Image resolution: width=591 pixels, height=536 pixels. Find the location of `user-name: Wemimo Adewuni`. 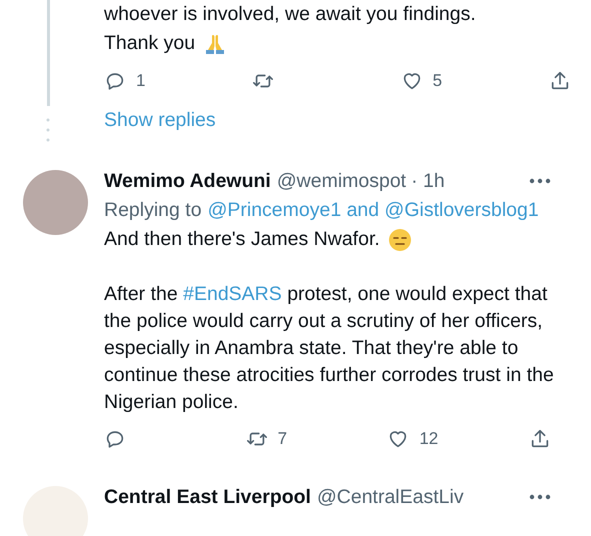

user-name: Wemimo Adewuni is located at coordinates (187, 181).